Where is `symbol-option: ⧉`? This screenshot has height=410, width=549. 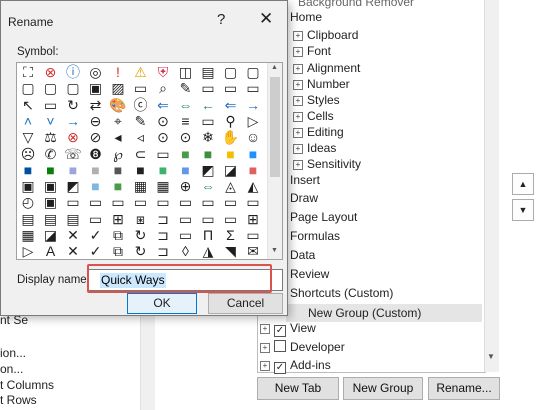 symbol-option: ⧉ is located at coordinates (118, 251).